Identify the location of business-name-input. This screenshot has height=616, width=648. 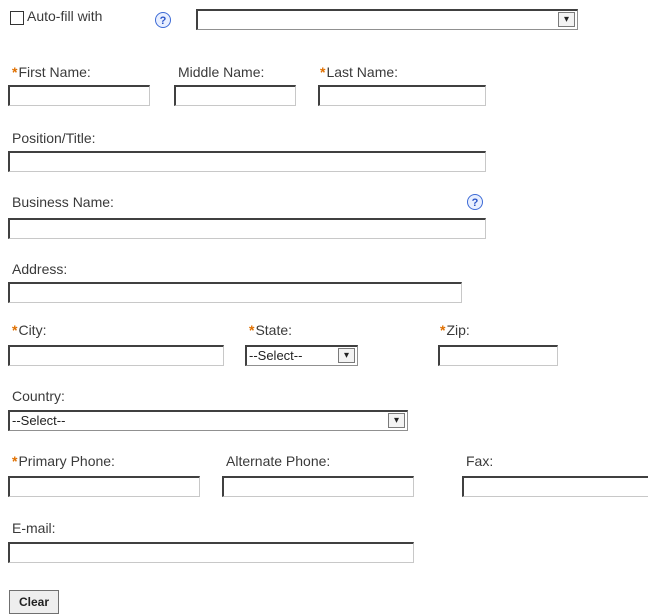
(247, 228).